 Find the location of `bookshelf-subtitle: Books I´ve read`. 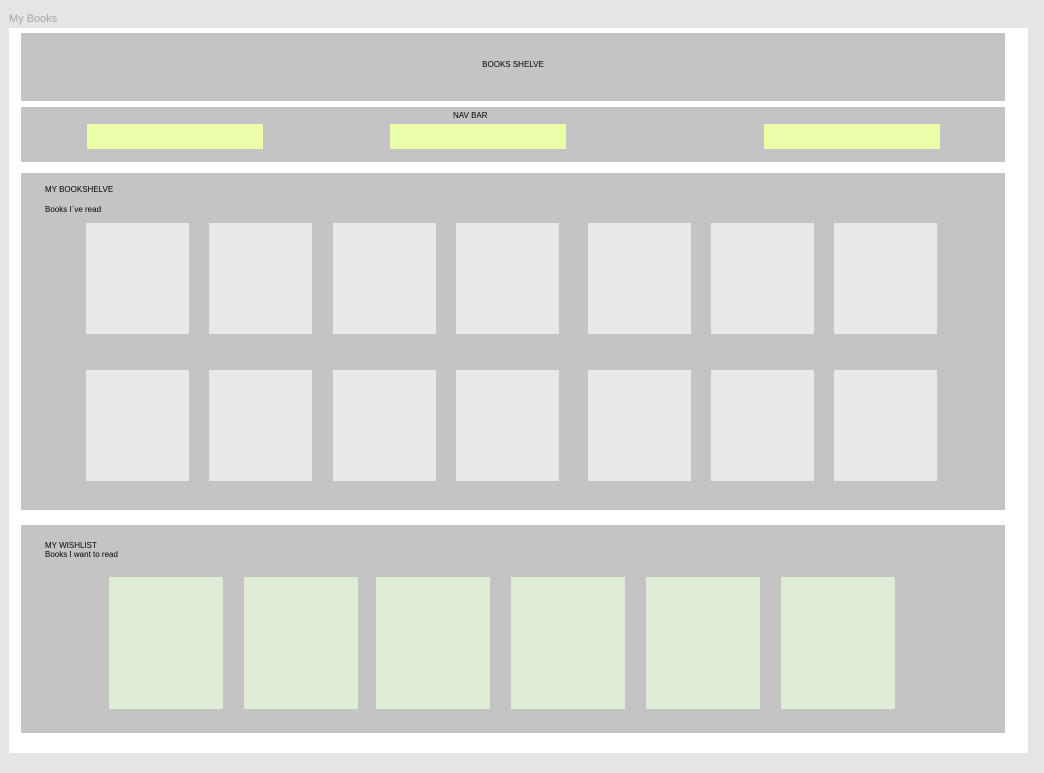

bookshelf-subtitle: Books I´ve read is located at coordinates (73, 209).